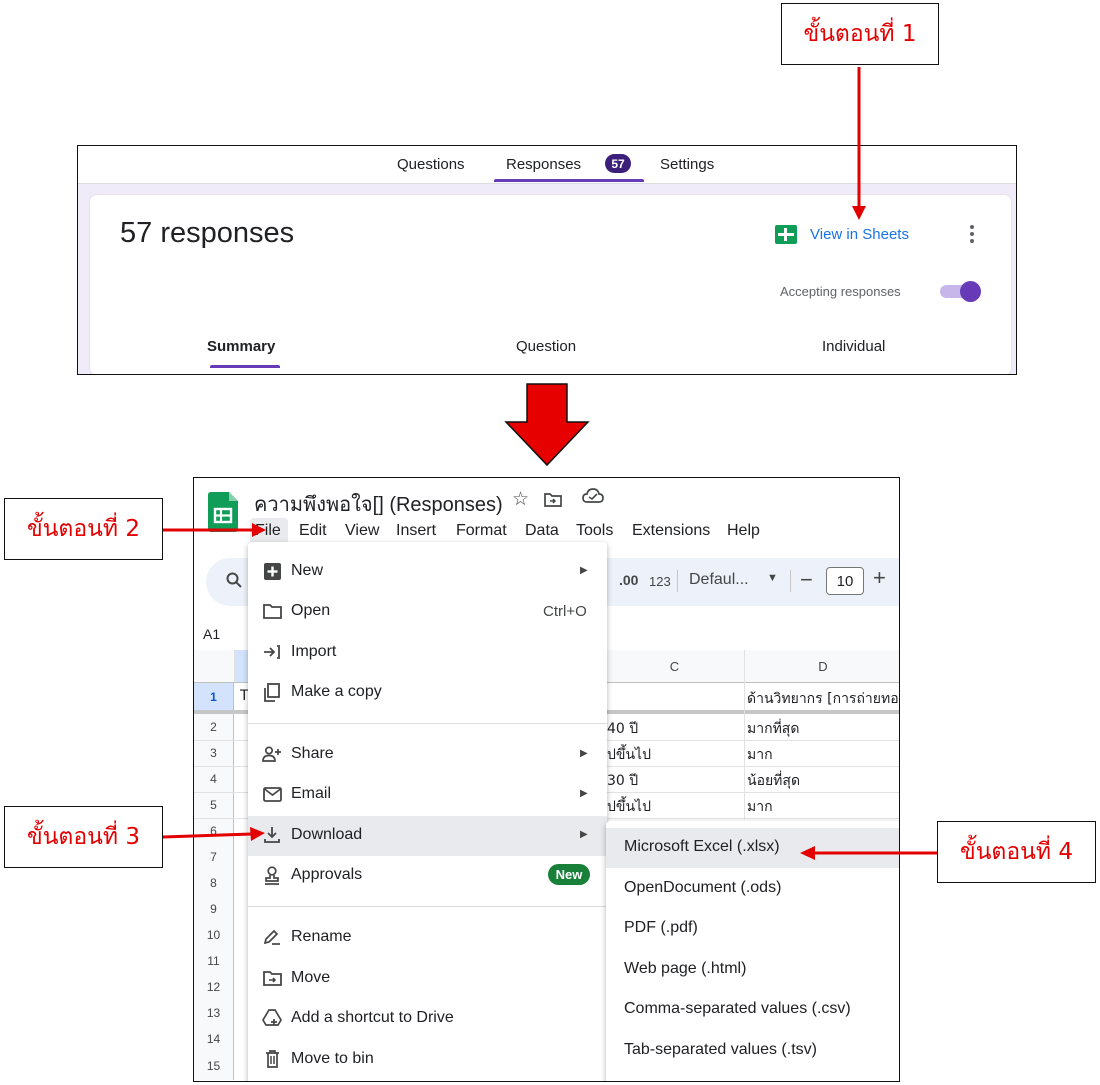 This screenshot has height=1085, width=1100. What do you see at coordinates (547, 425) in the screenshot?
I see `big-down-arrow-icon` at bounding box center [547, 425].